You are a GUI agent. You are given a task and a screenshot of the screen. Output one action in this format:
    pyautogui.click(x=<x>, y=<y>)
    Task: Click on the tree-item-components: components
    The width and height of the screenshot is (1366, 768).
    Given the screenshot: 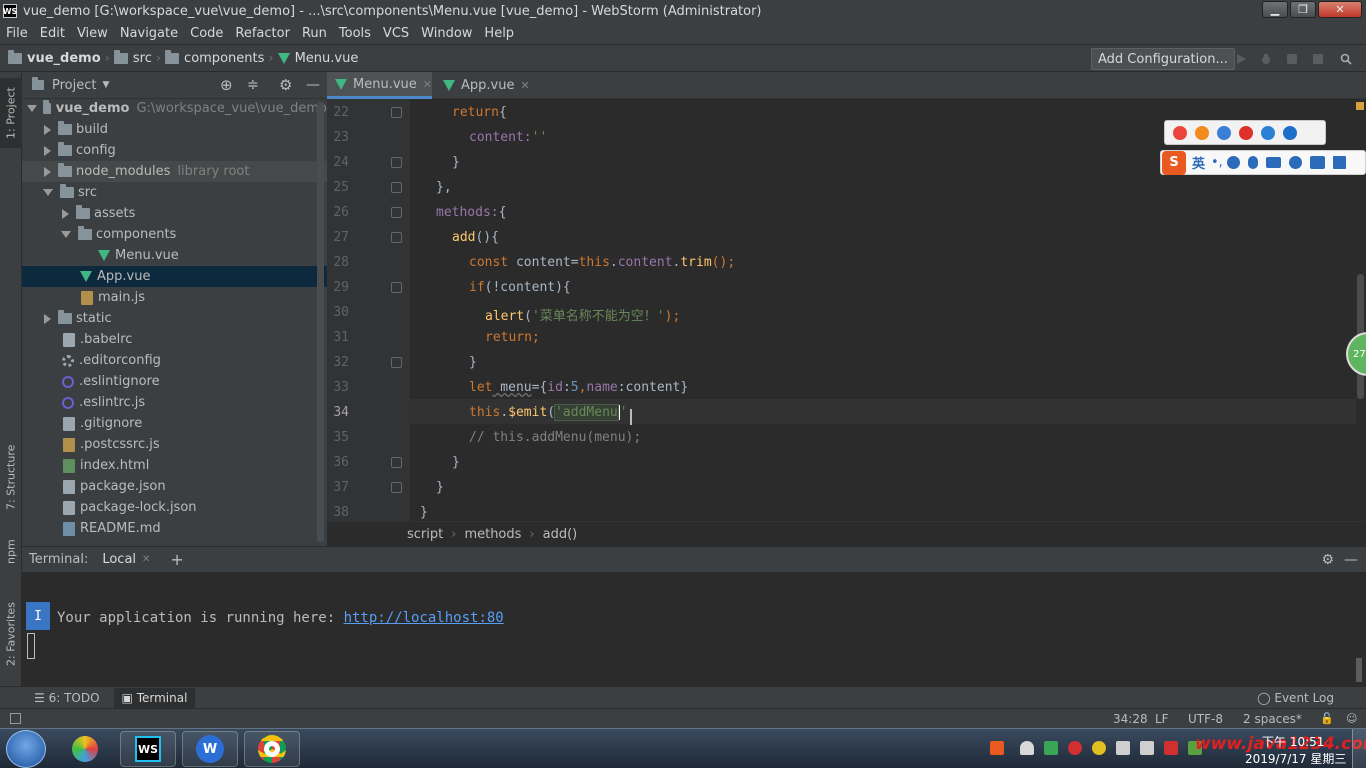 What is the action you would take?
    pyautogui.click(x=174, y=234)
    